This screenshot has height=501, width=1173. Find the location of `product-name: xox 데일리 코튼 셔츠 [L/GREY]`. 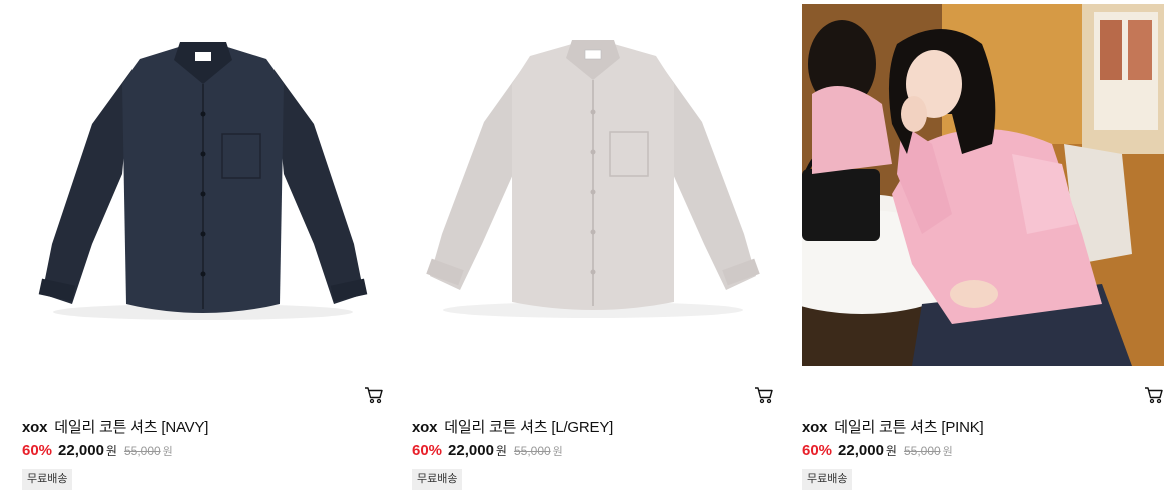

product-name: xox 데일리 코튼 셔츠 [L/GREY] is located at coordinates (512, 428).